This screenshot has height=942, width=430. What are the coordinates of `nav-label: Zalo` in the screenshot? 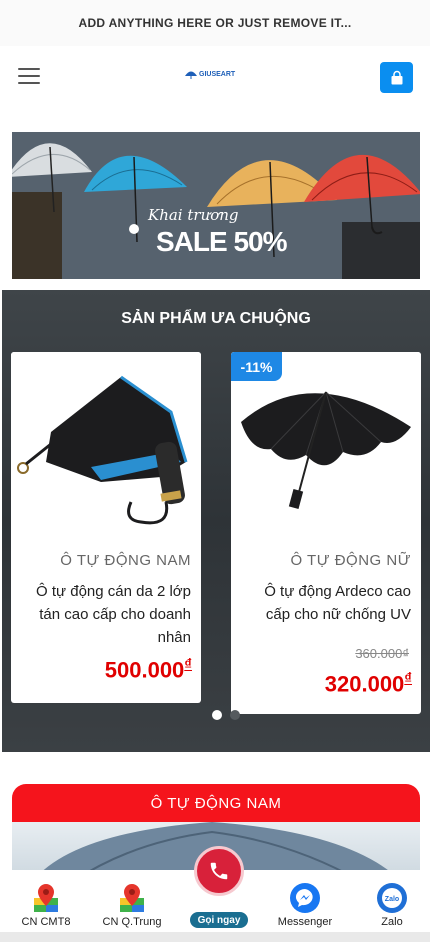 It's located at (392, 922).